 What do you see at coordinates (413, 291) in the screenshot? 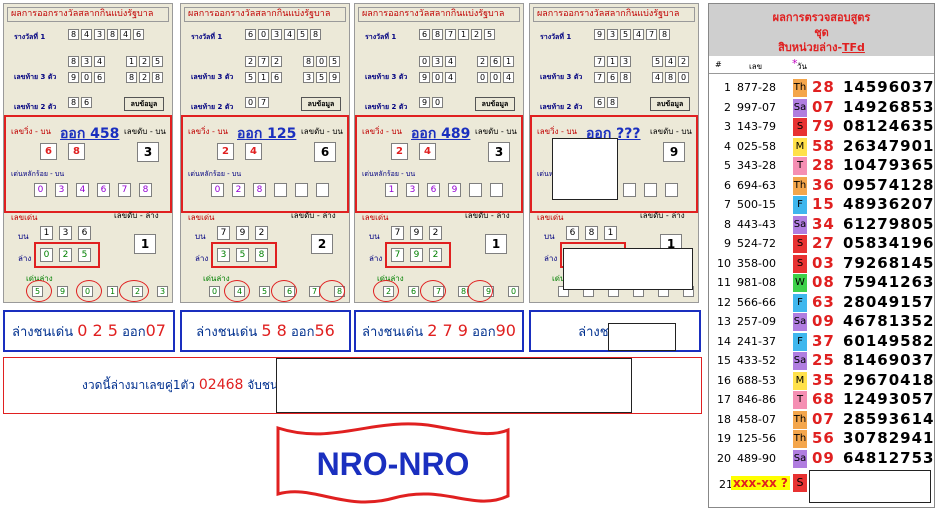
I see `lead-low2-digit: 6` at bounding box center [413, 291].